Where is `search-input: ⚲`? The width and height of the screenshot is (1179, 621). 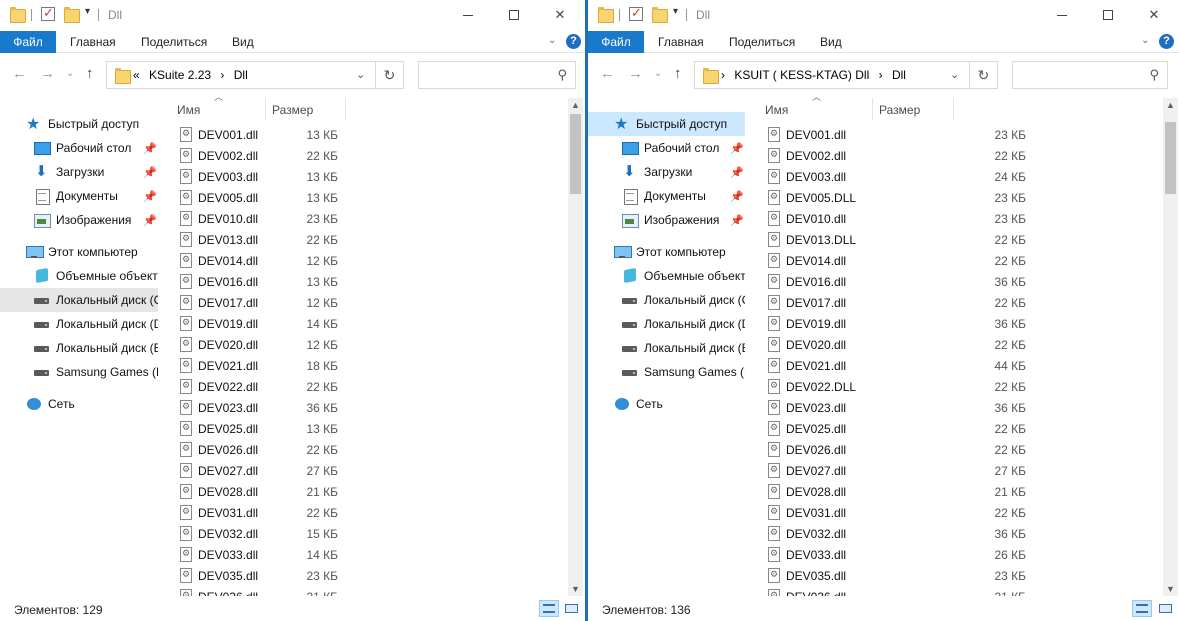
search-input: ⚲ is located at coordinates (497, 75).